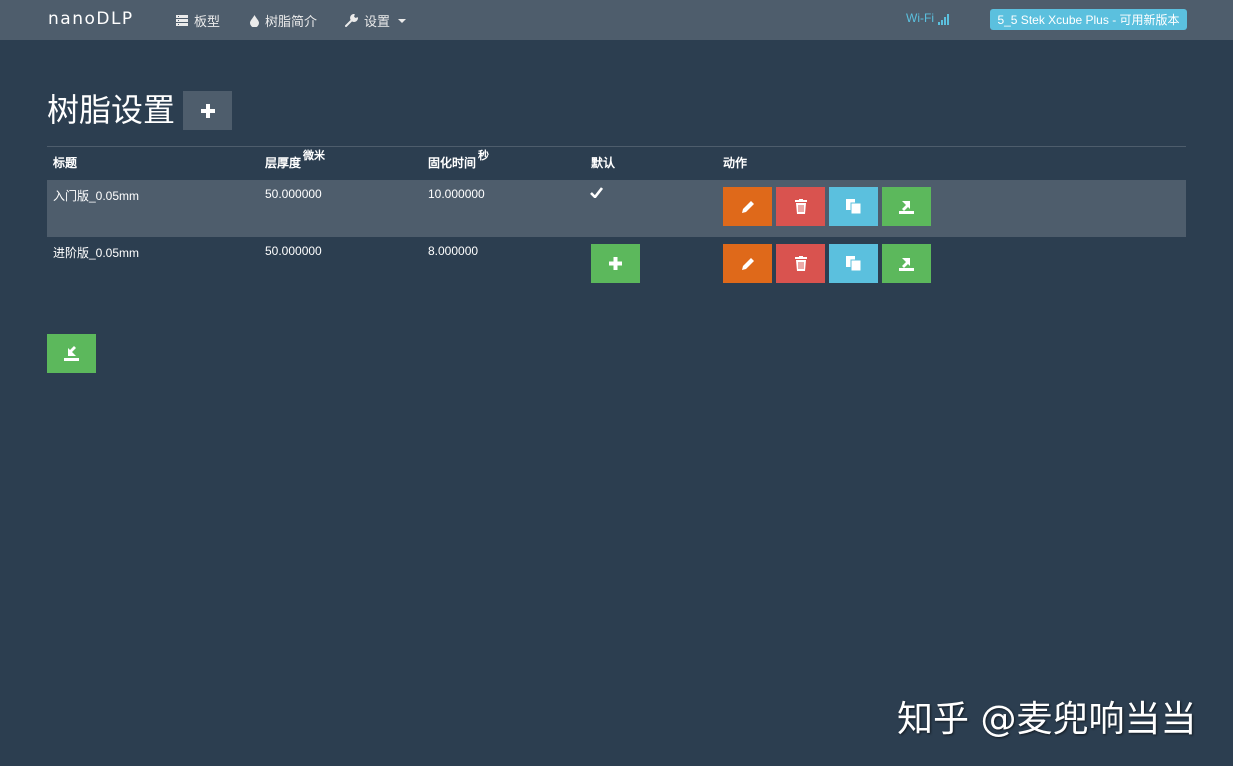  I want to click on import-icon, so click(71, 353).